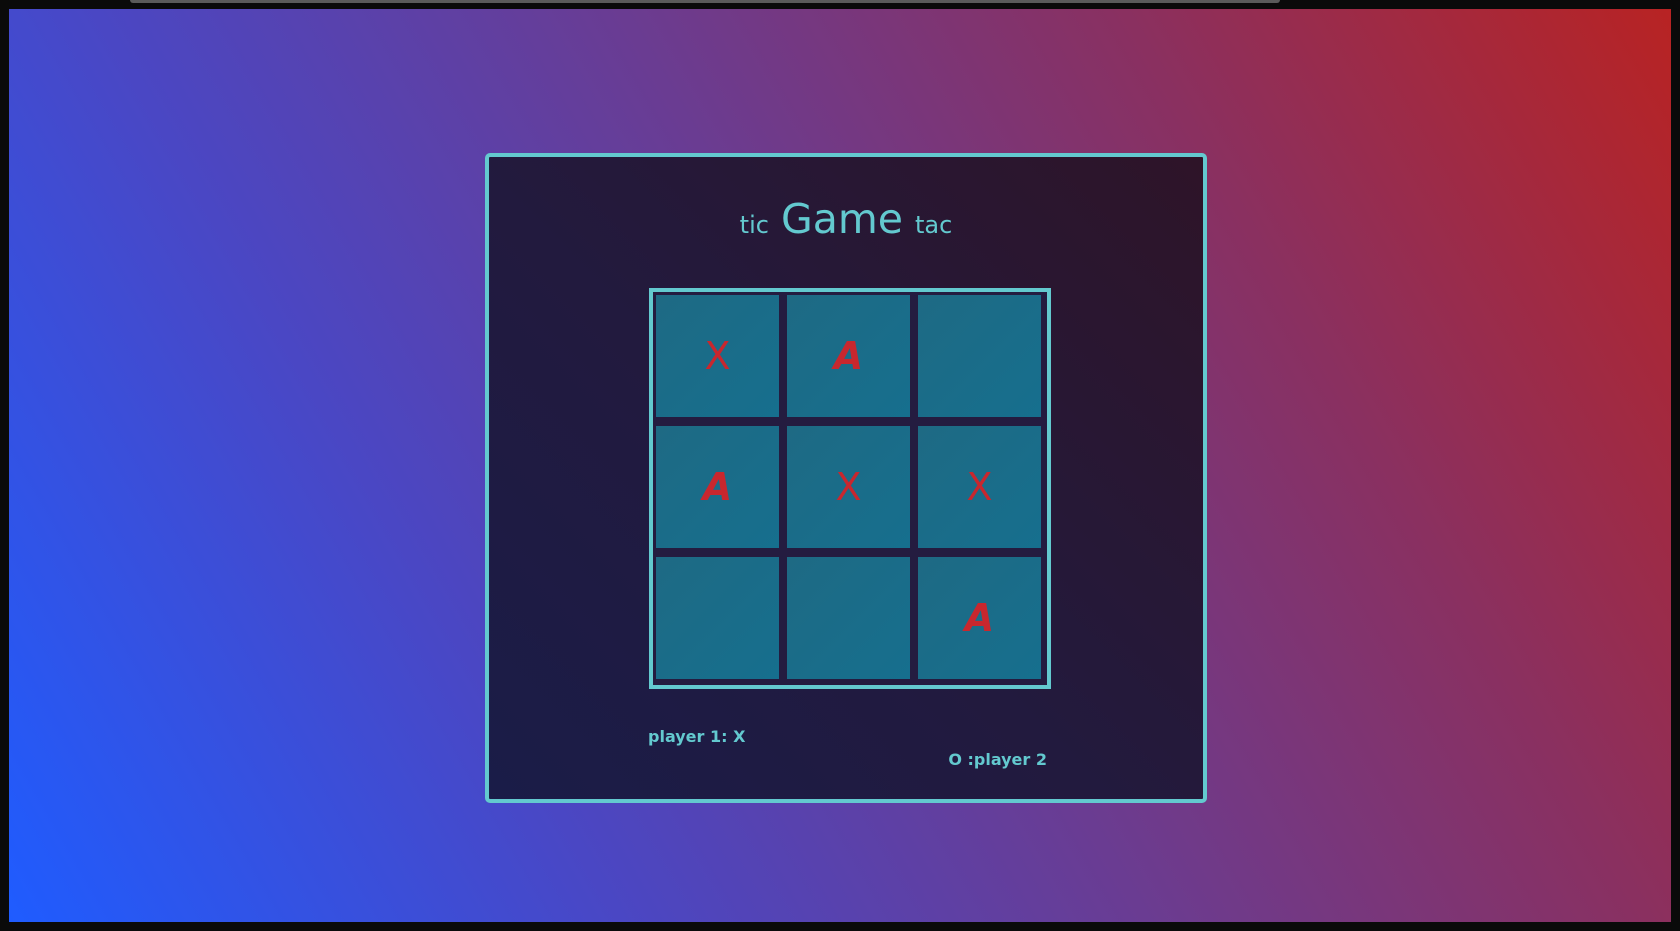 The image size is (1680, 931). I want to click on board-cell-2-2: A, so click(979, 618).